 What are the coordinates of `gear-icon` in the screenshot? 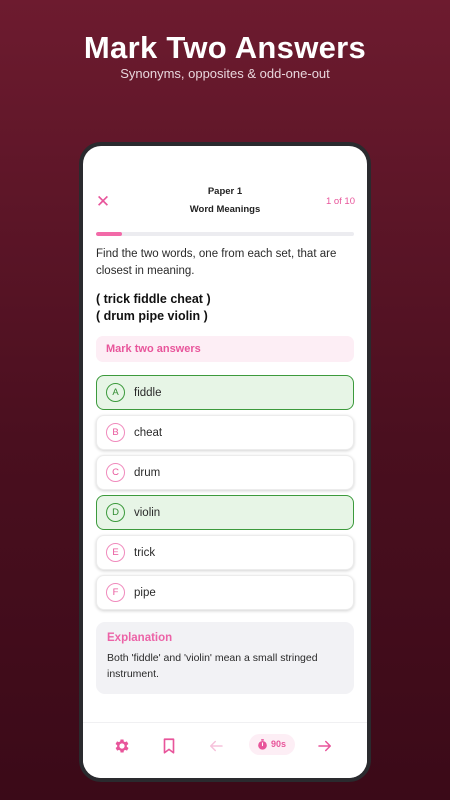 It's located at (122, 746).